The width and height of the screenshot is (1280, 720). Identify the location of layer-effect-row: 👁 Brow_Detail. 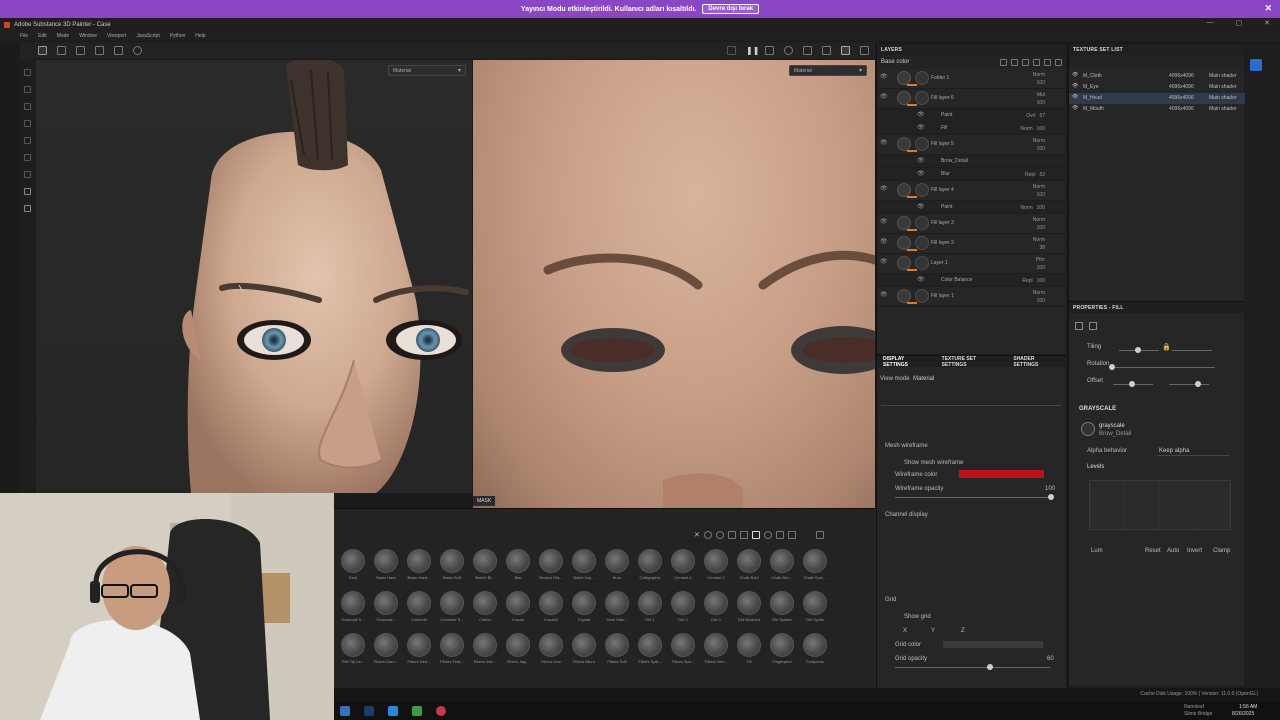
(972, 161).